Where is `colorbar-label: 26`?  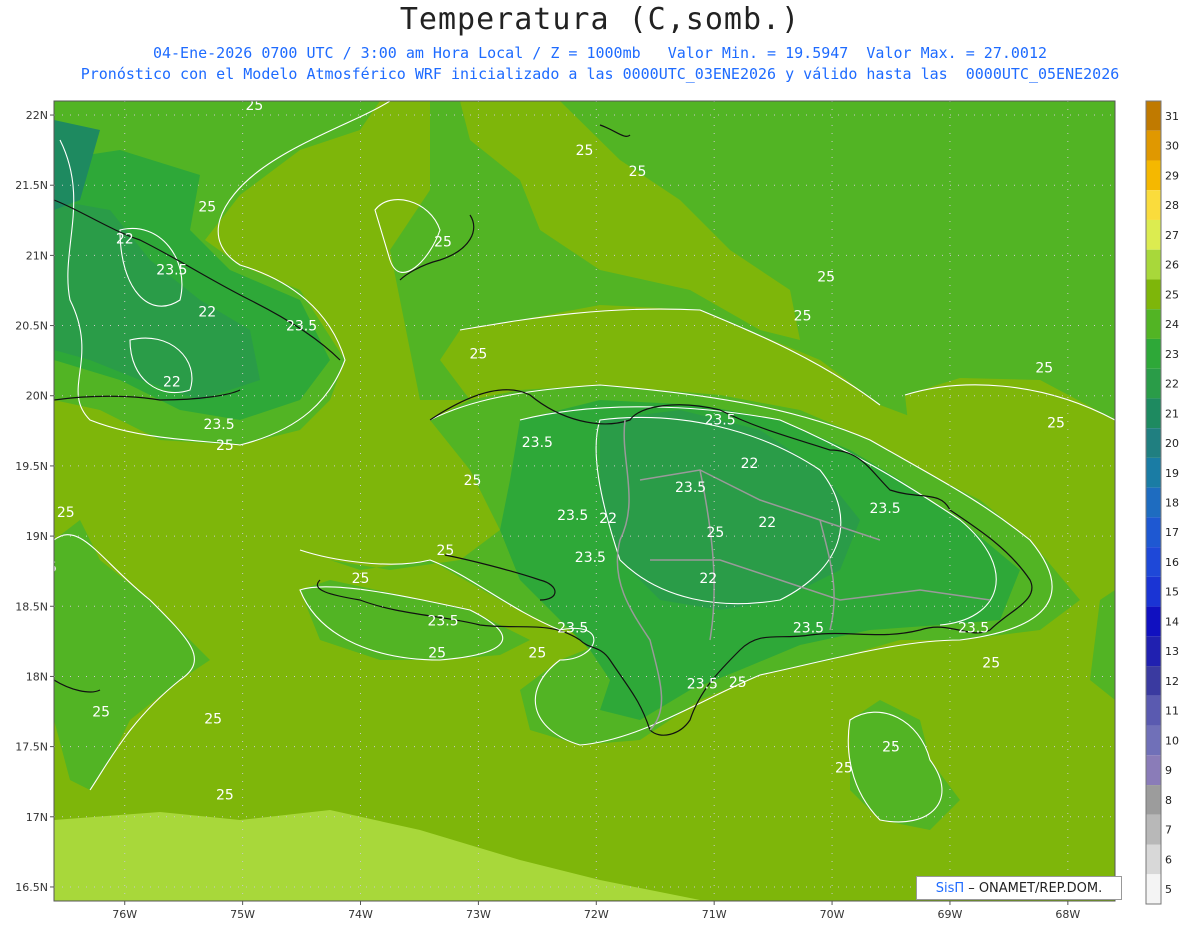
colorbar-label: 26 is located at coordinates (1172, 265).